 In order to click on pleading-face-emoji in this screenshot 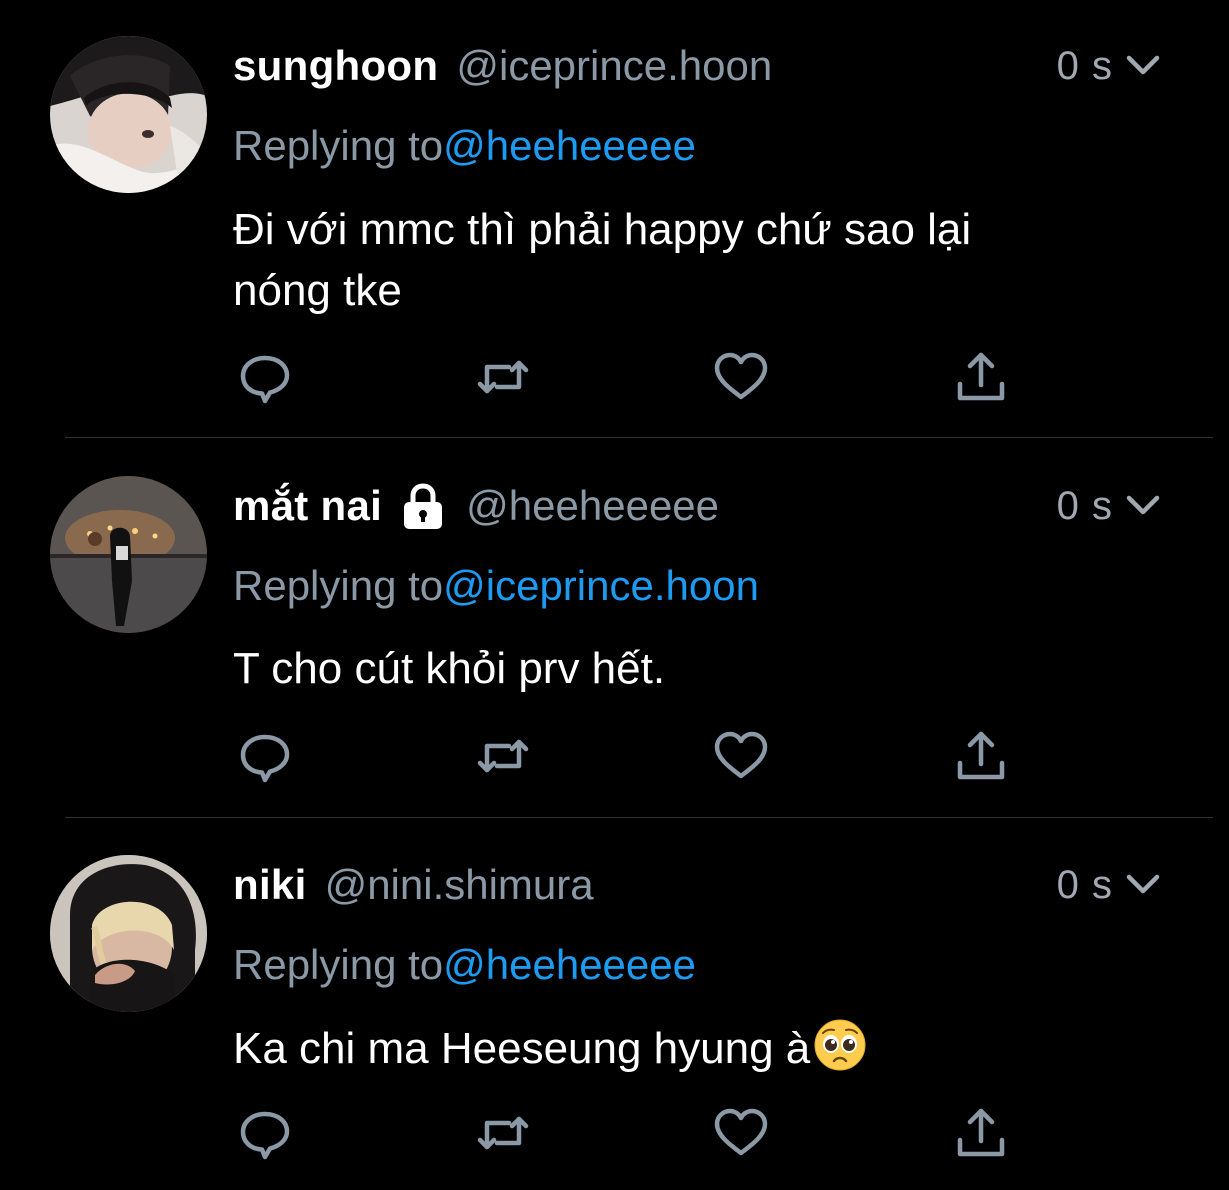, I will do `click(840, 1045)`.